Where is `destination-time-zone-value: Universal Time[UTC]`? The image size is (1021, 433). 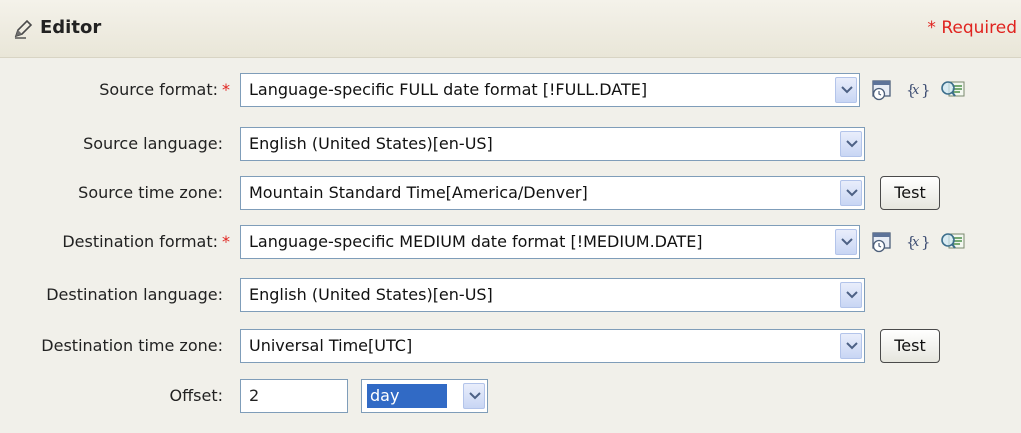 destination-time-zone-value: Universal Time[UTC] is located at coordinates (331, 345).